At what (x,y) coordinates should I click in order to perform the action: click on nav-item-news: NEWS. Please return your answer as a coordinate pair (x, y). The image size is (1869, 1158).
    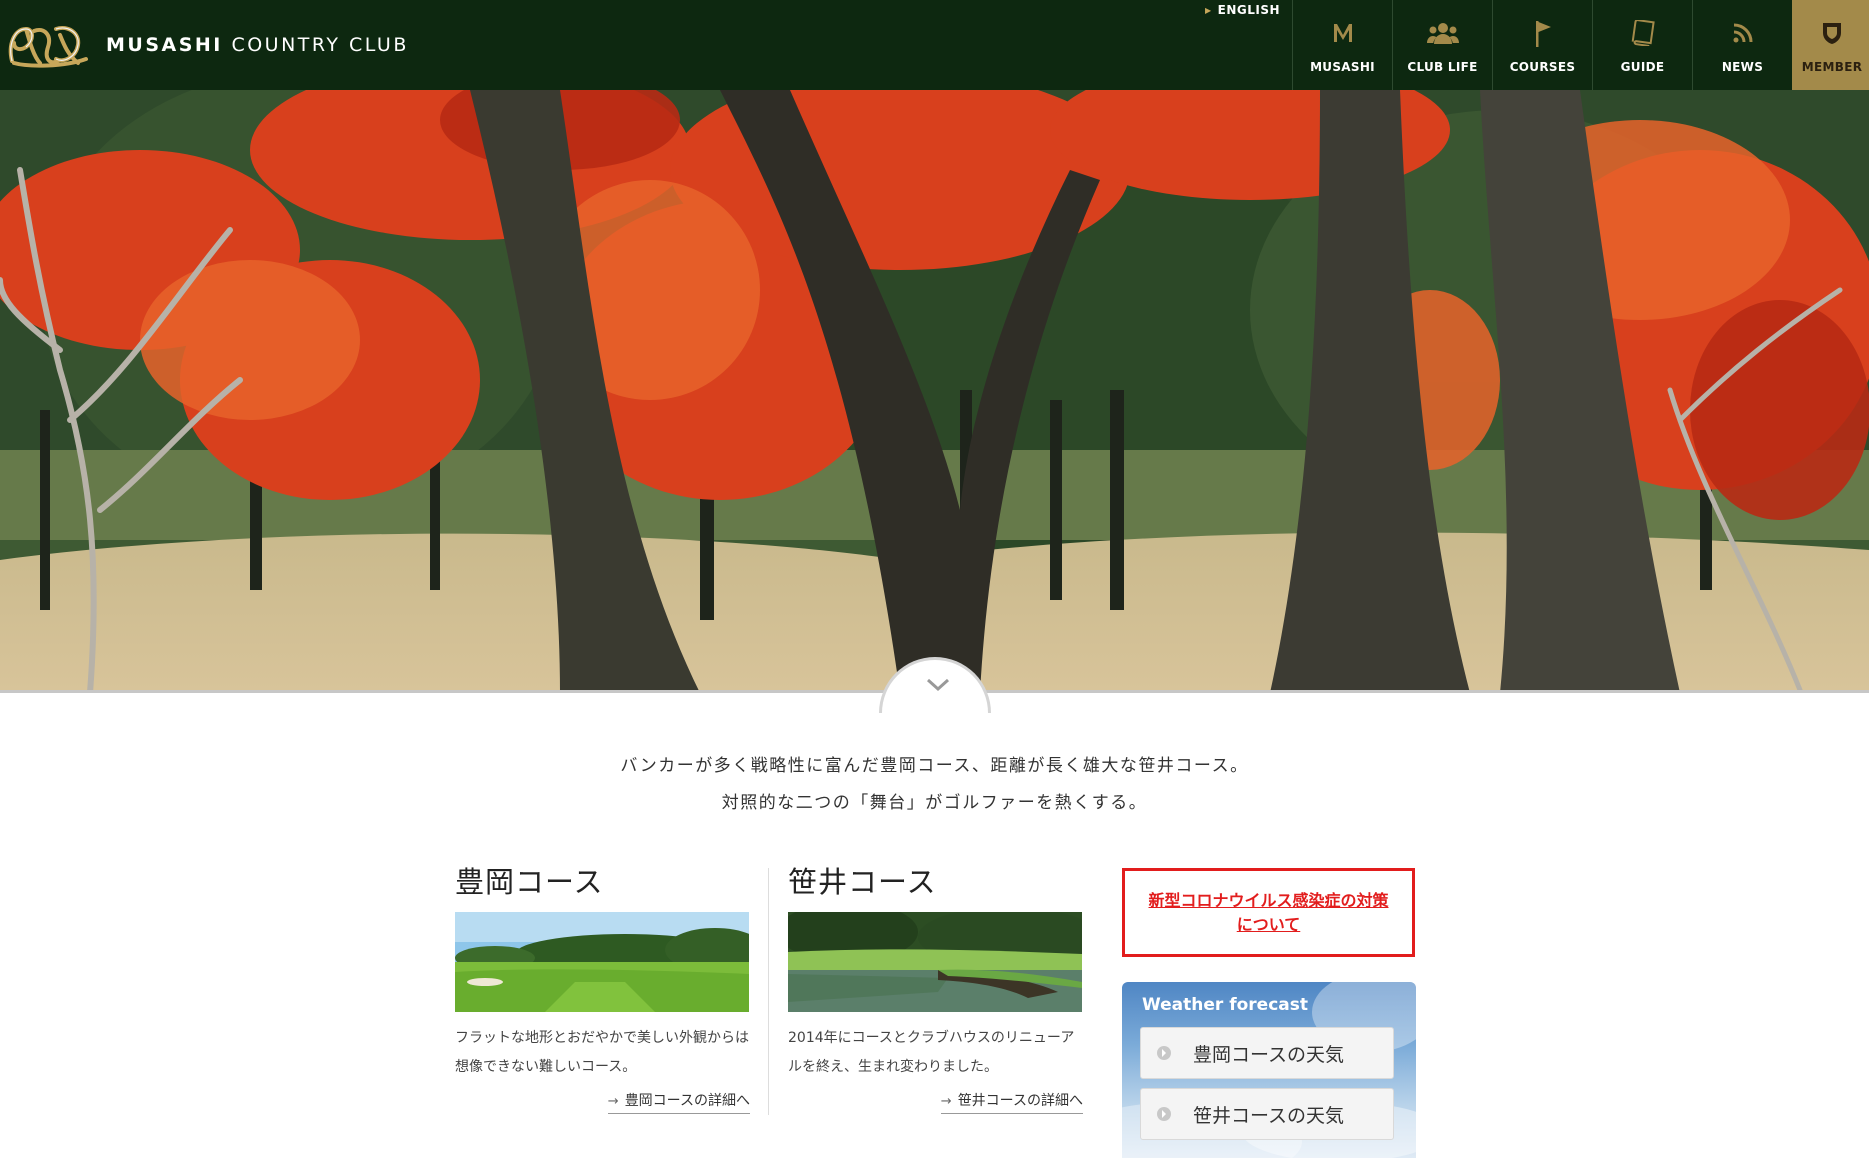
    Looking at the image, I should click on (1742, 45).